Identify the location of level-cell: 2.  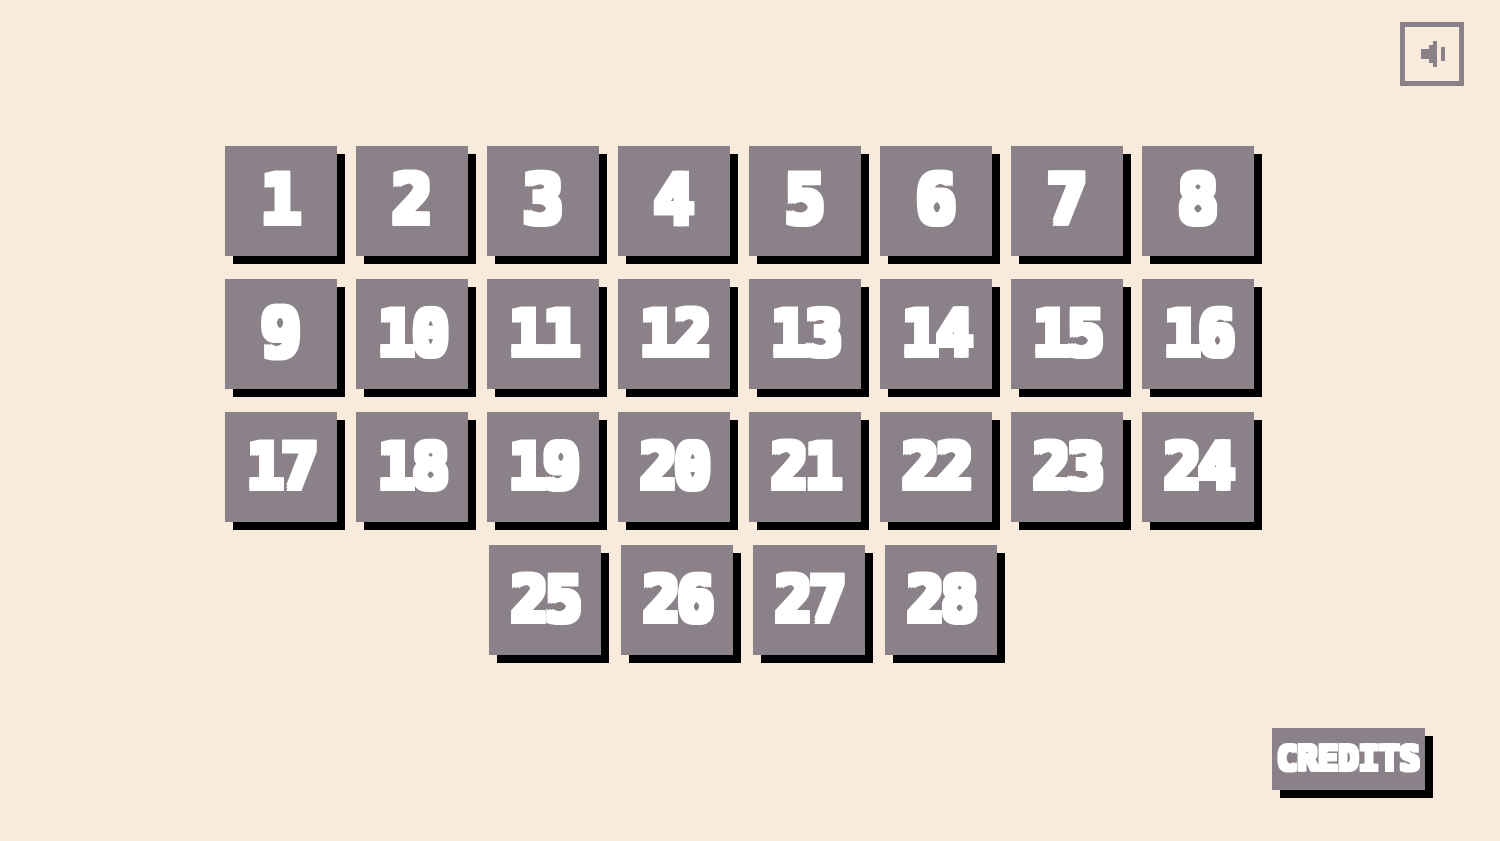
(421, 212).